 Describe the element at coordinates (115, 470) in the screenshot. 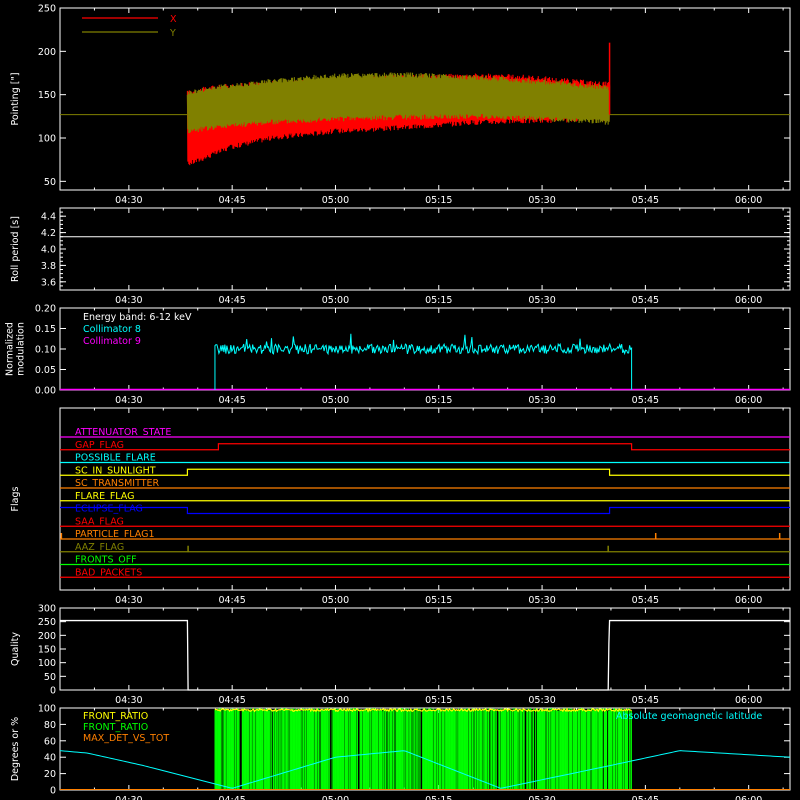

I see `flag-label: SC_IN_SUNLIGHT` at that location.